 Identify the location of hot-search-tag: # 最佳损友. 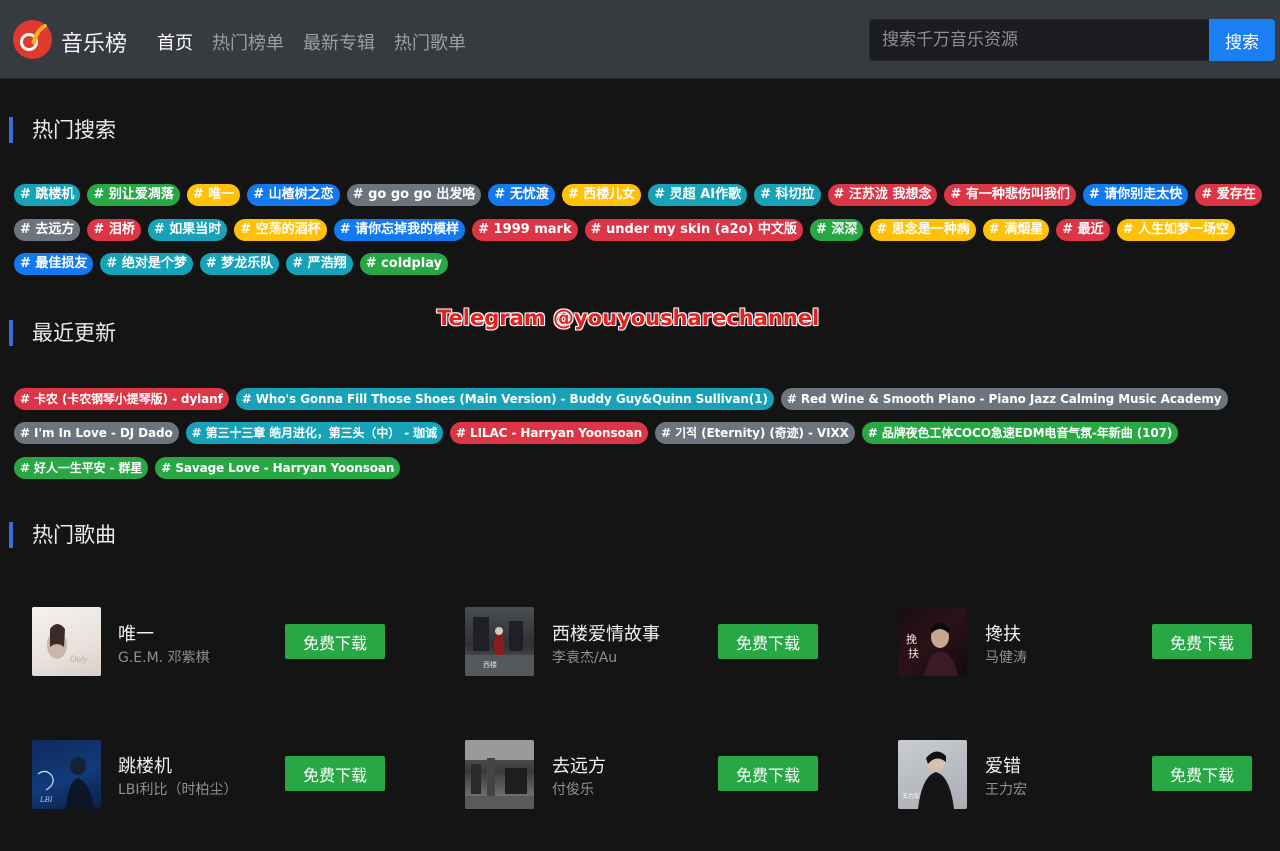
(54, 264).